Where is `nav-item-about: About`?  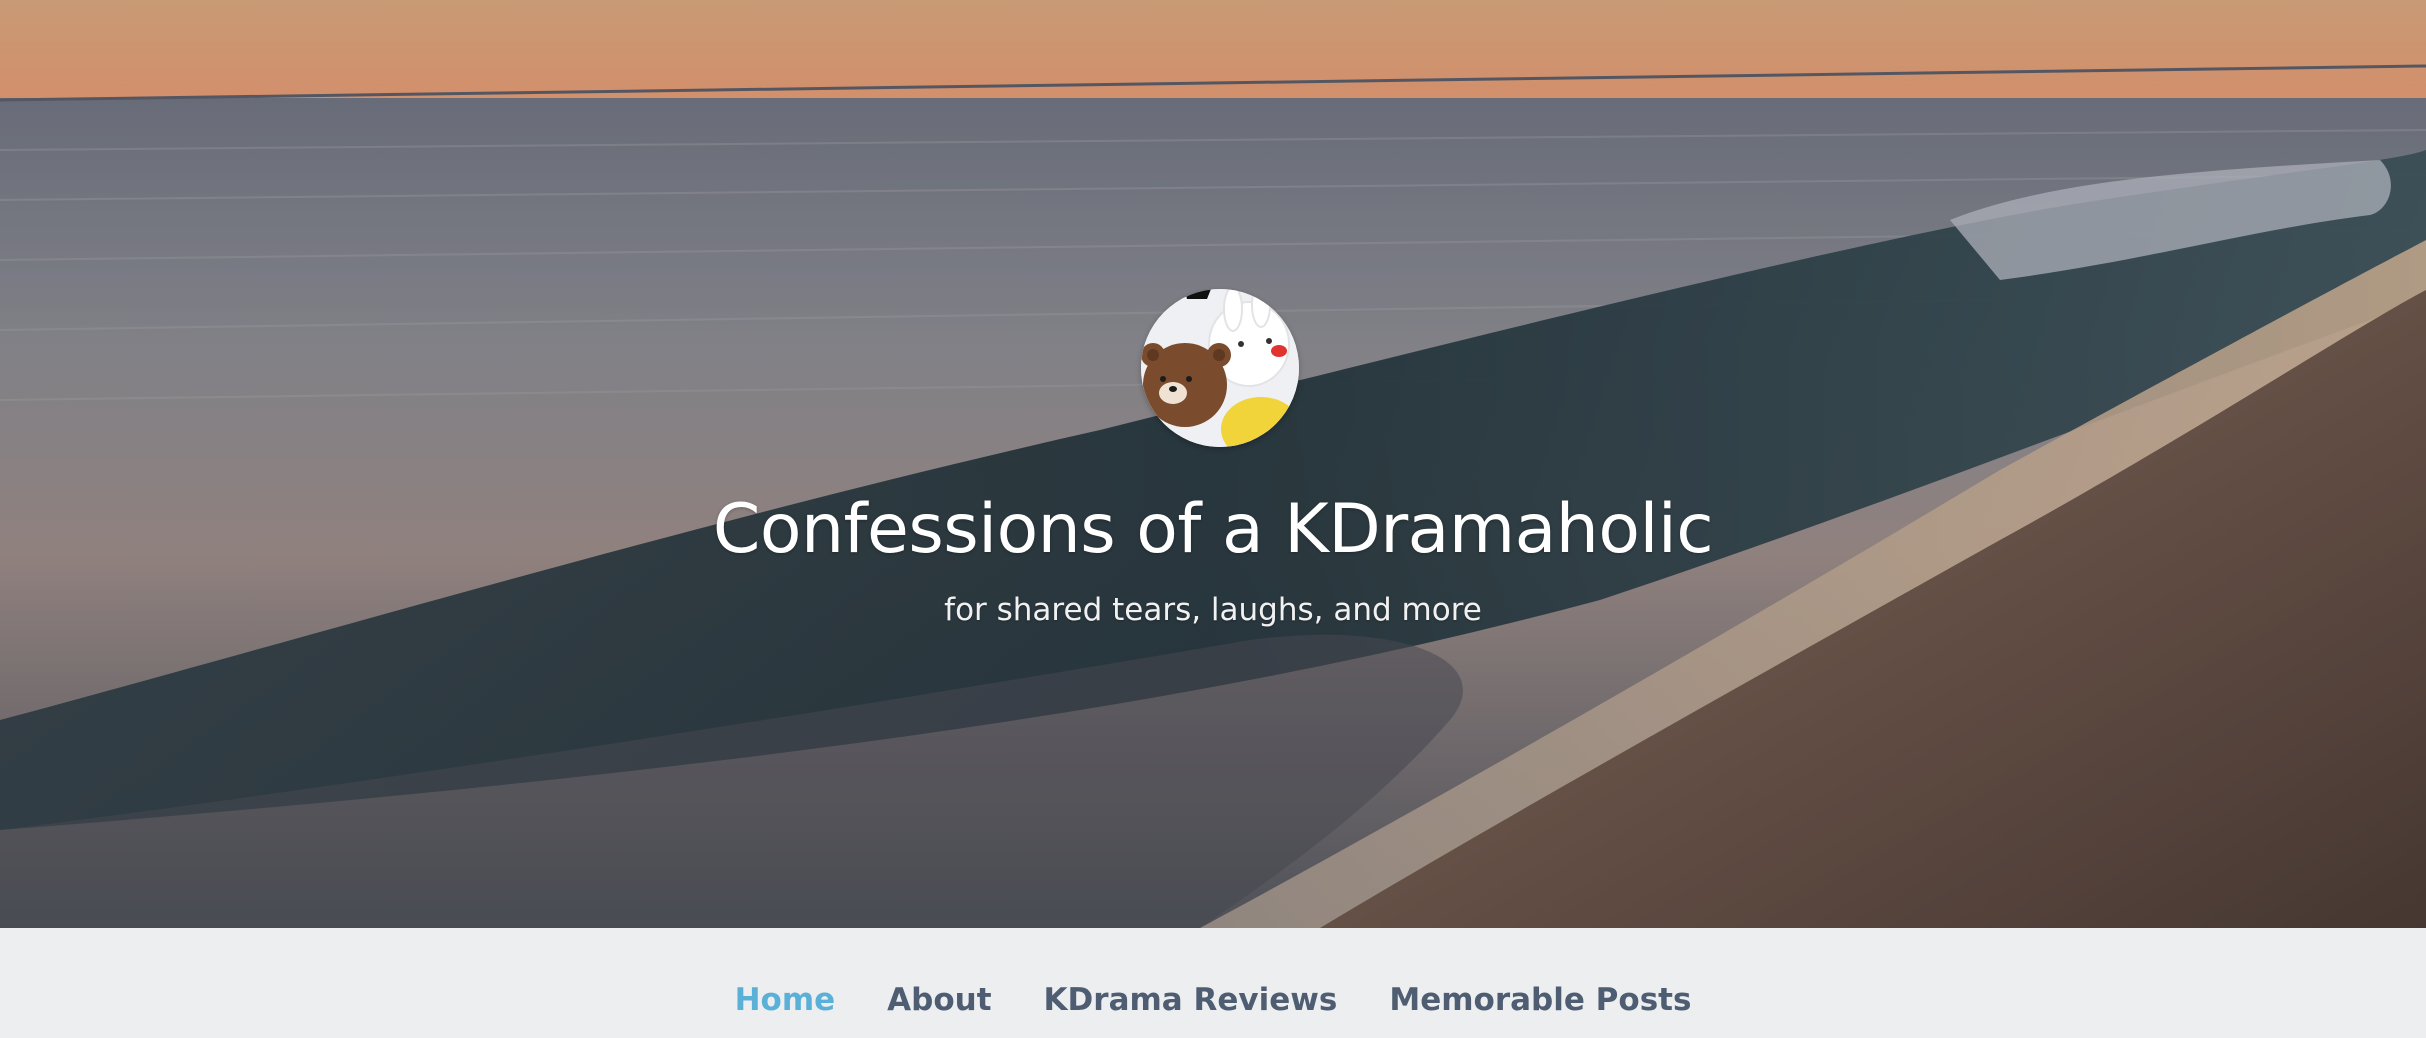 nav-item-about: About is located at coordinates (939, 1000).